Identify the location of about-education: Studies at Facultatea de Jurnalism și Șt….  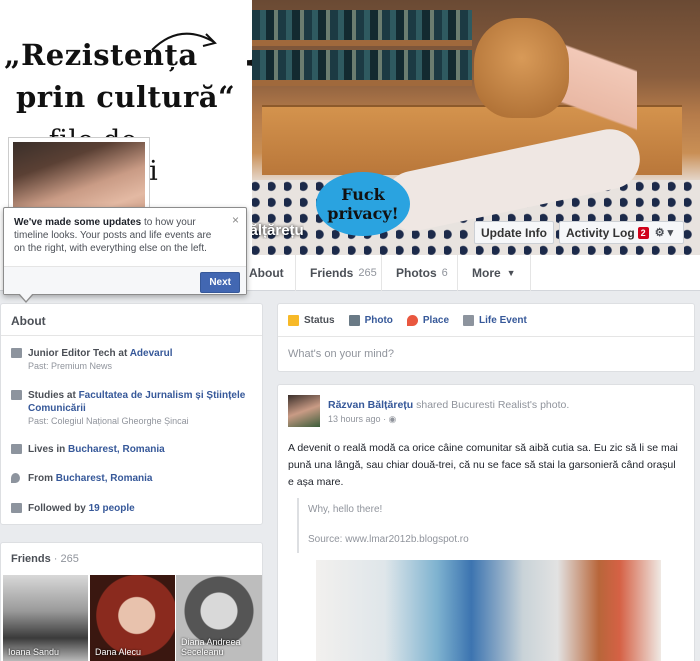
(131, 408).